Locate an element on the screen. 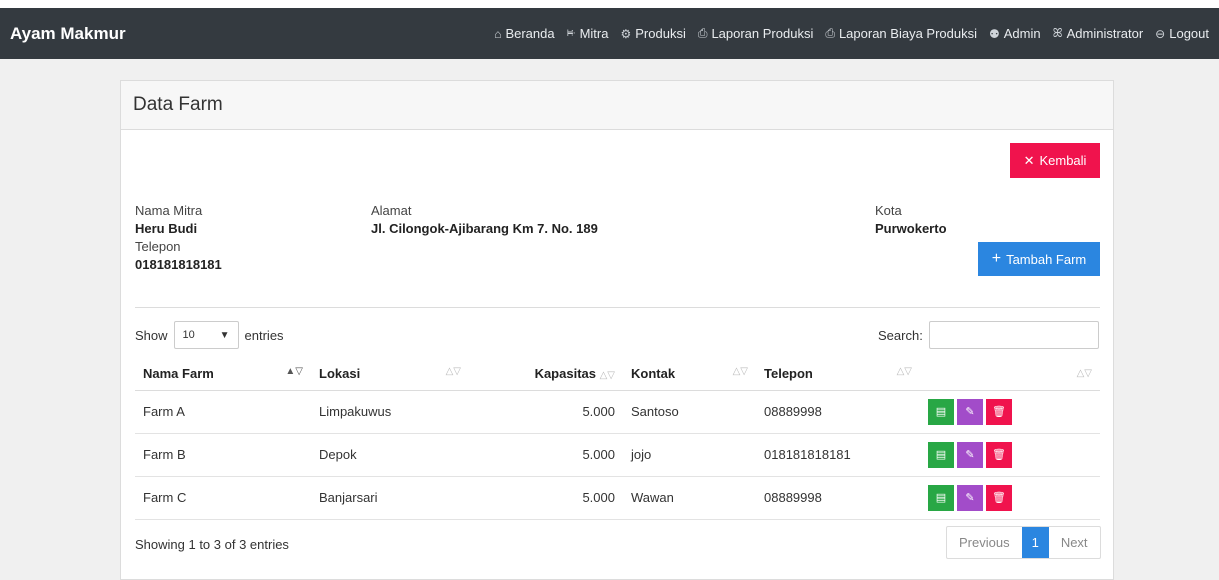 The height and width of the screenshot is (580, 1219). page-length-control: Show 10 ▼ entries is located at coordinates (209, 335).